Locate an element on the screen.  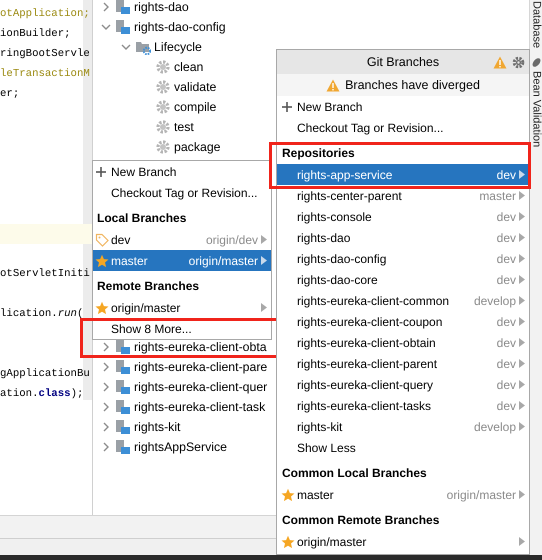
code-line: ation.class); is located at coordinates (42, 394).